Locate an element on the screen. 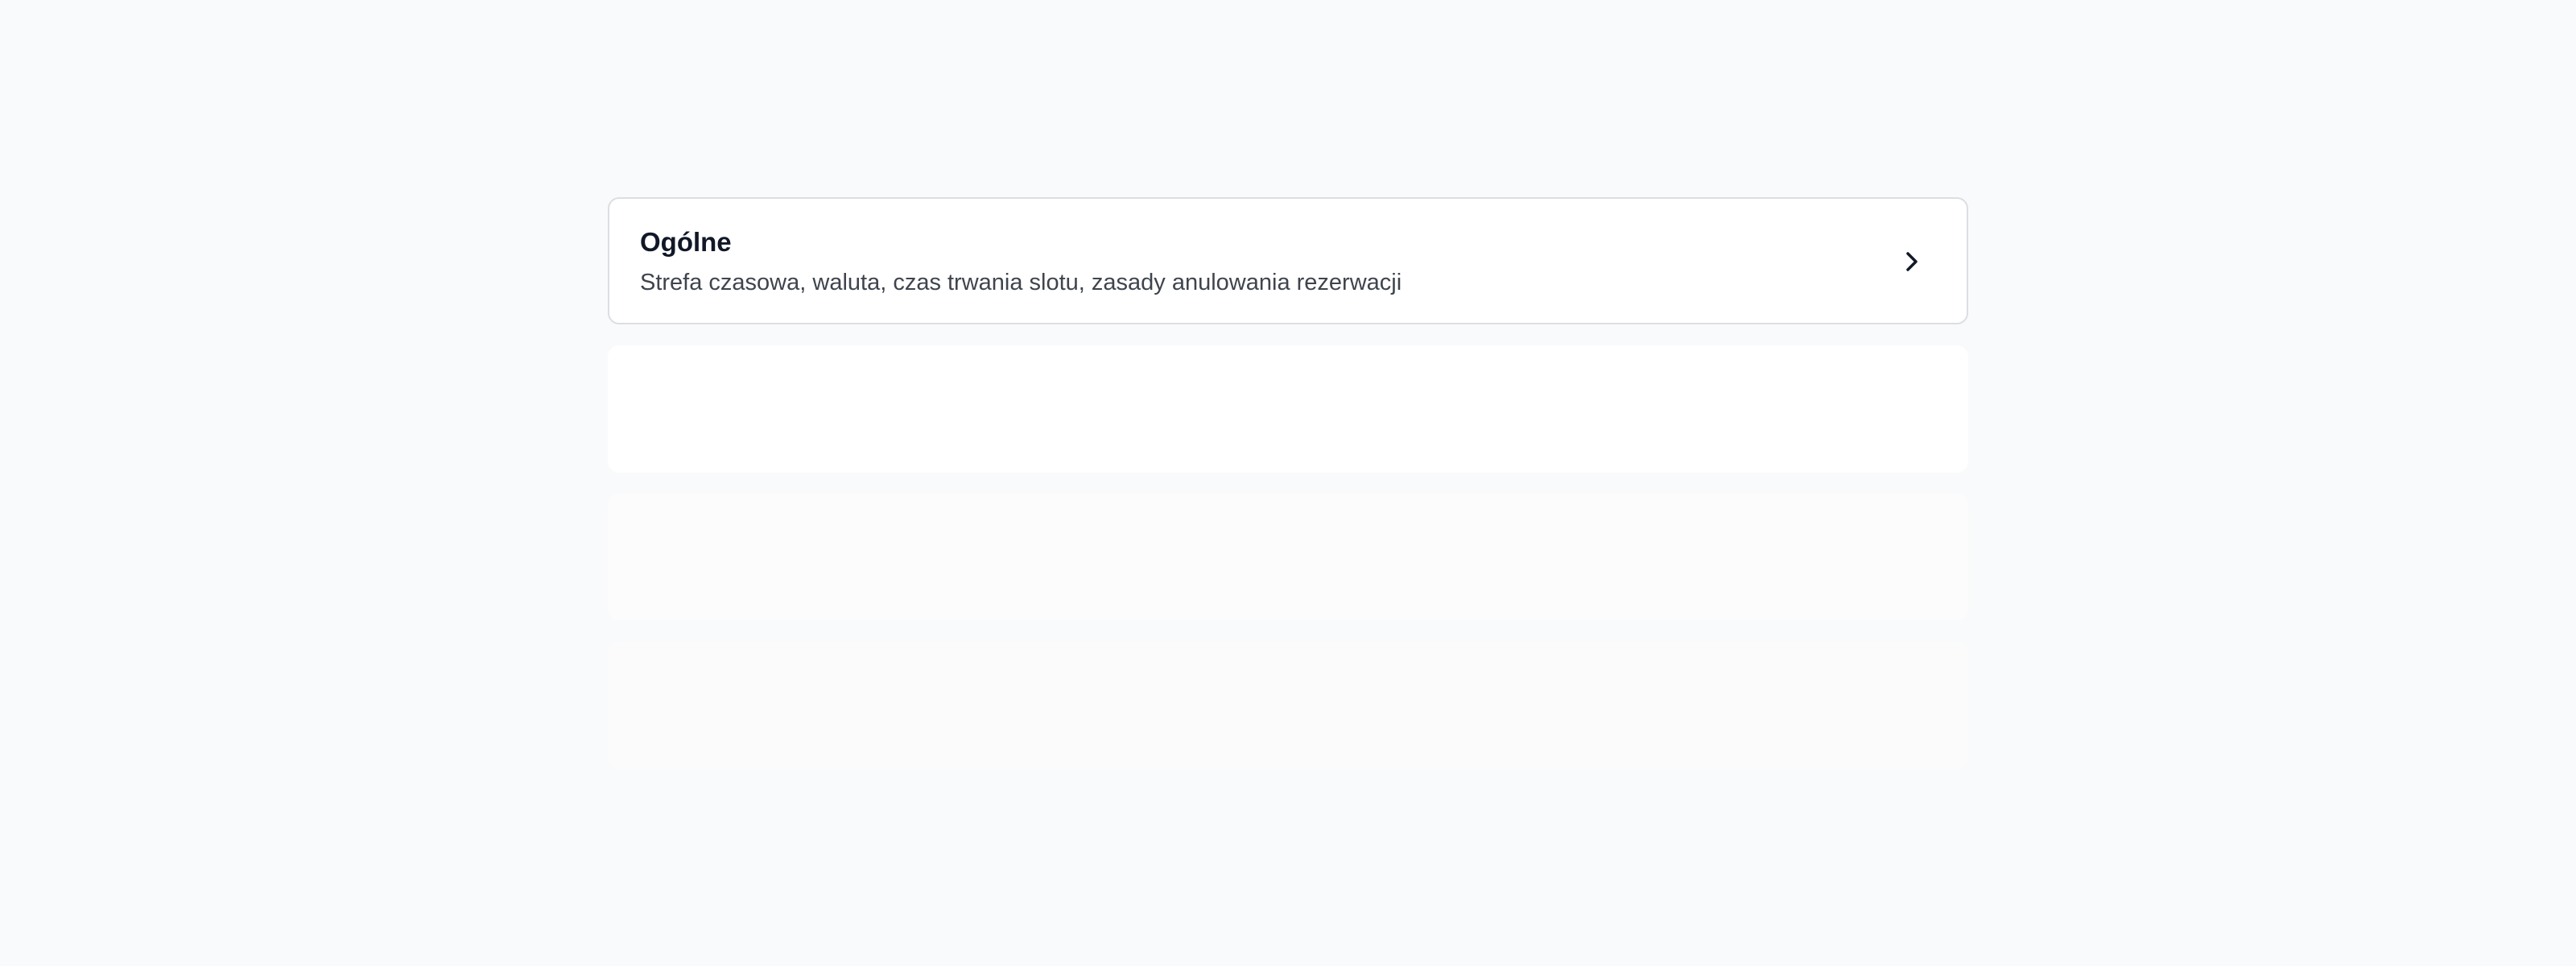  card-title: Ogólne is located at coordinates (686, 242).